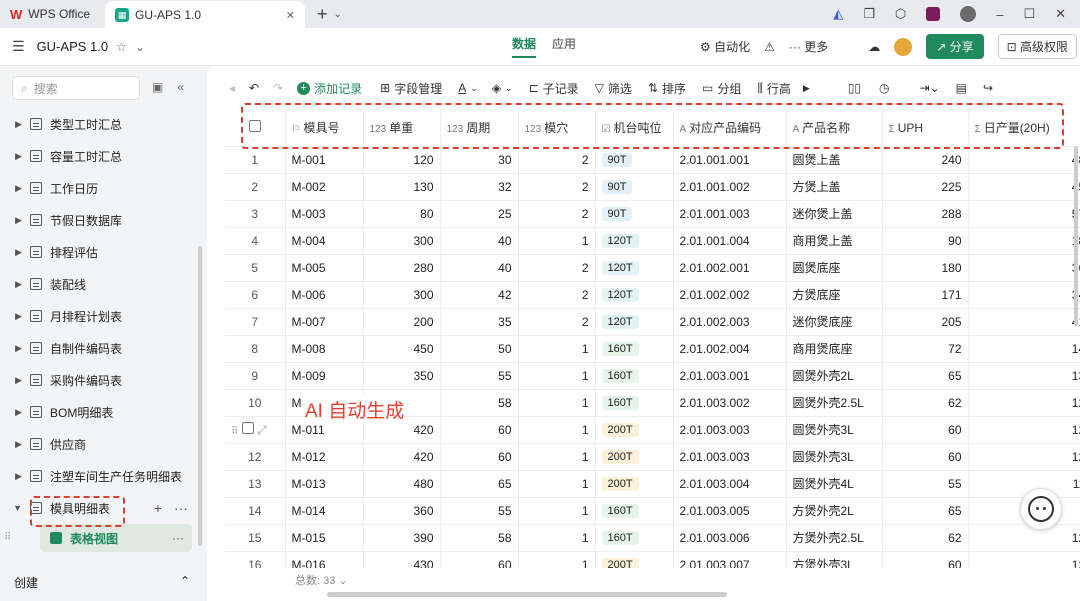  I want to click on layout-split-icon: ▯▯, so click(854, 88).